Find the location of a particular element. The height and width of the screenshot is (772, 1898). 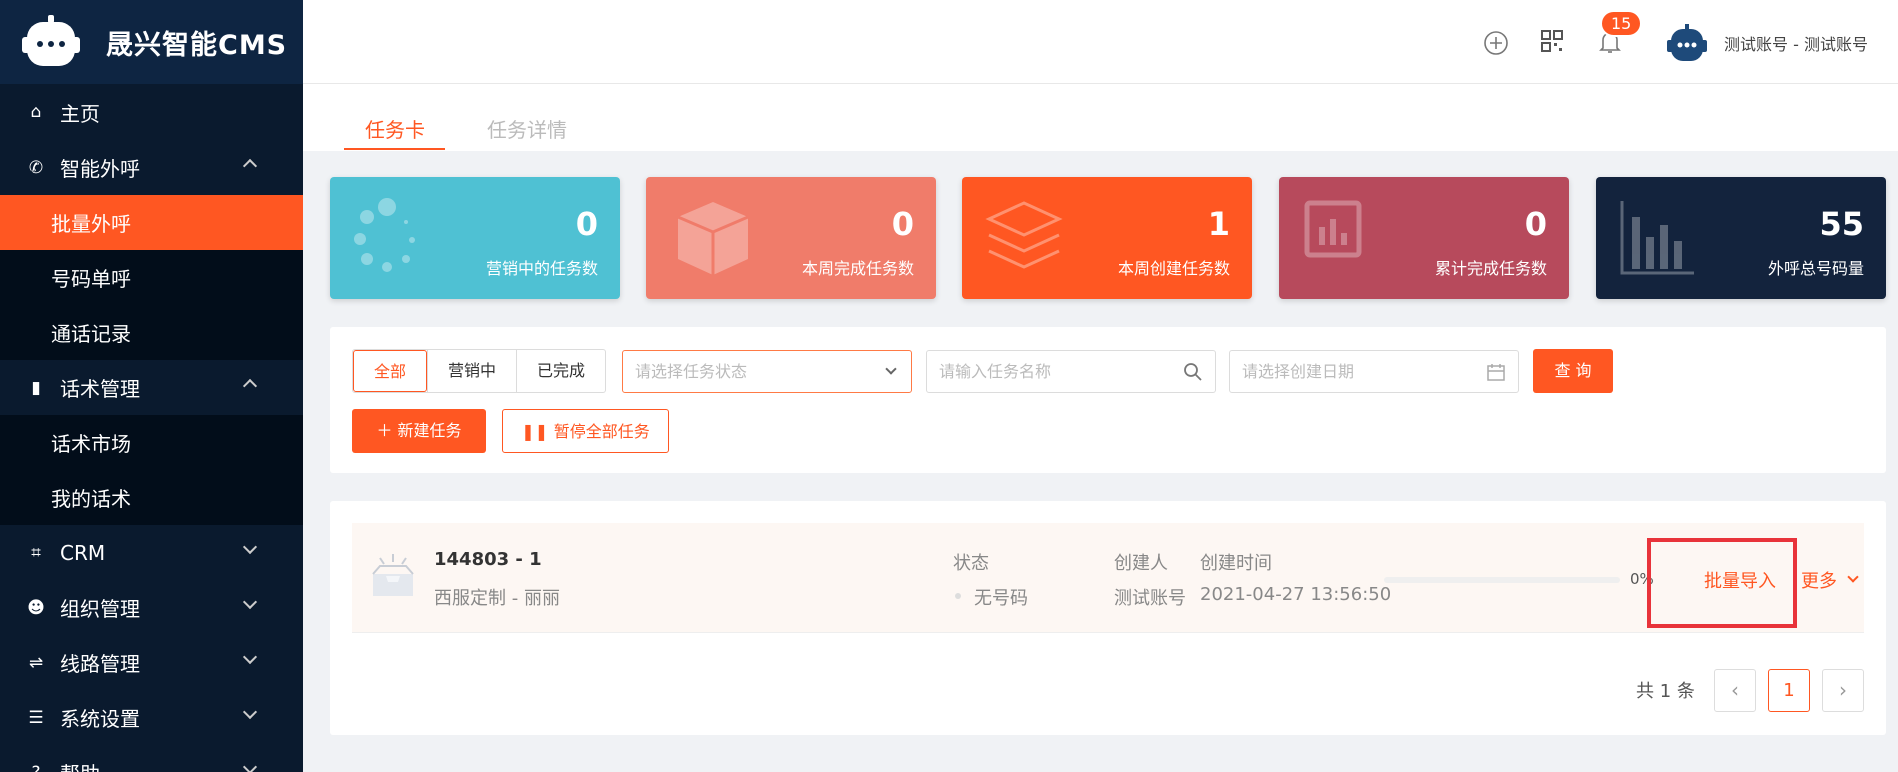

sidebar-item-script-market: 话术市场 is located at coordinates (151, 442).